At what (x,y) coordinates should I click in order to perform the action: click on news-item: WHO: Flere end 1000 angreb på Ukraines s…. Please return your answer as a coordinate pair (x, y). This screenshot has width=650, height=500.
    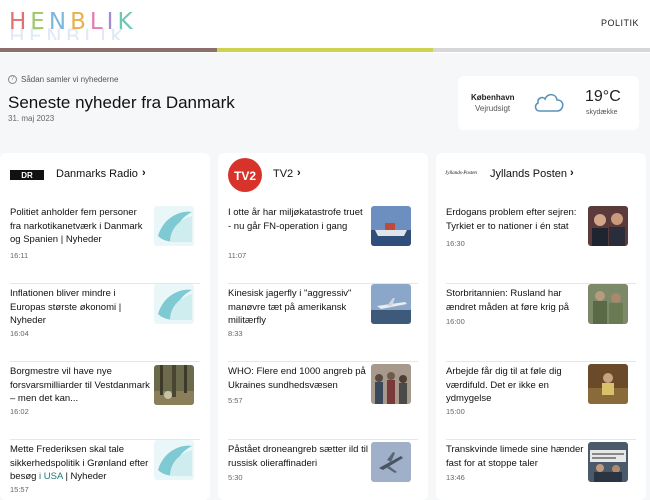
    Looking at the image, I should click on (323, 401).